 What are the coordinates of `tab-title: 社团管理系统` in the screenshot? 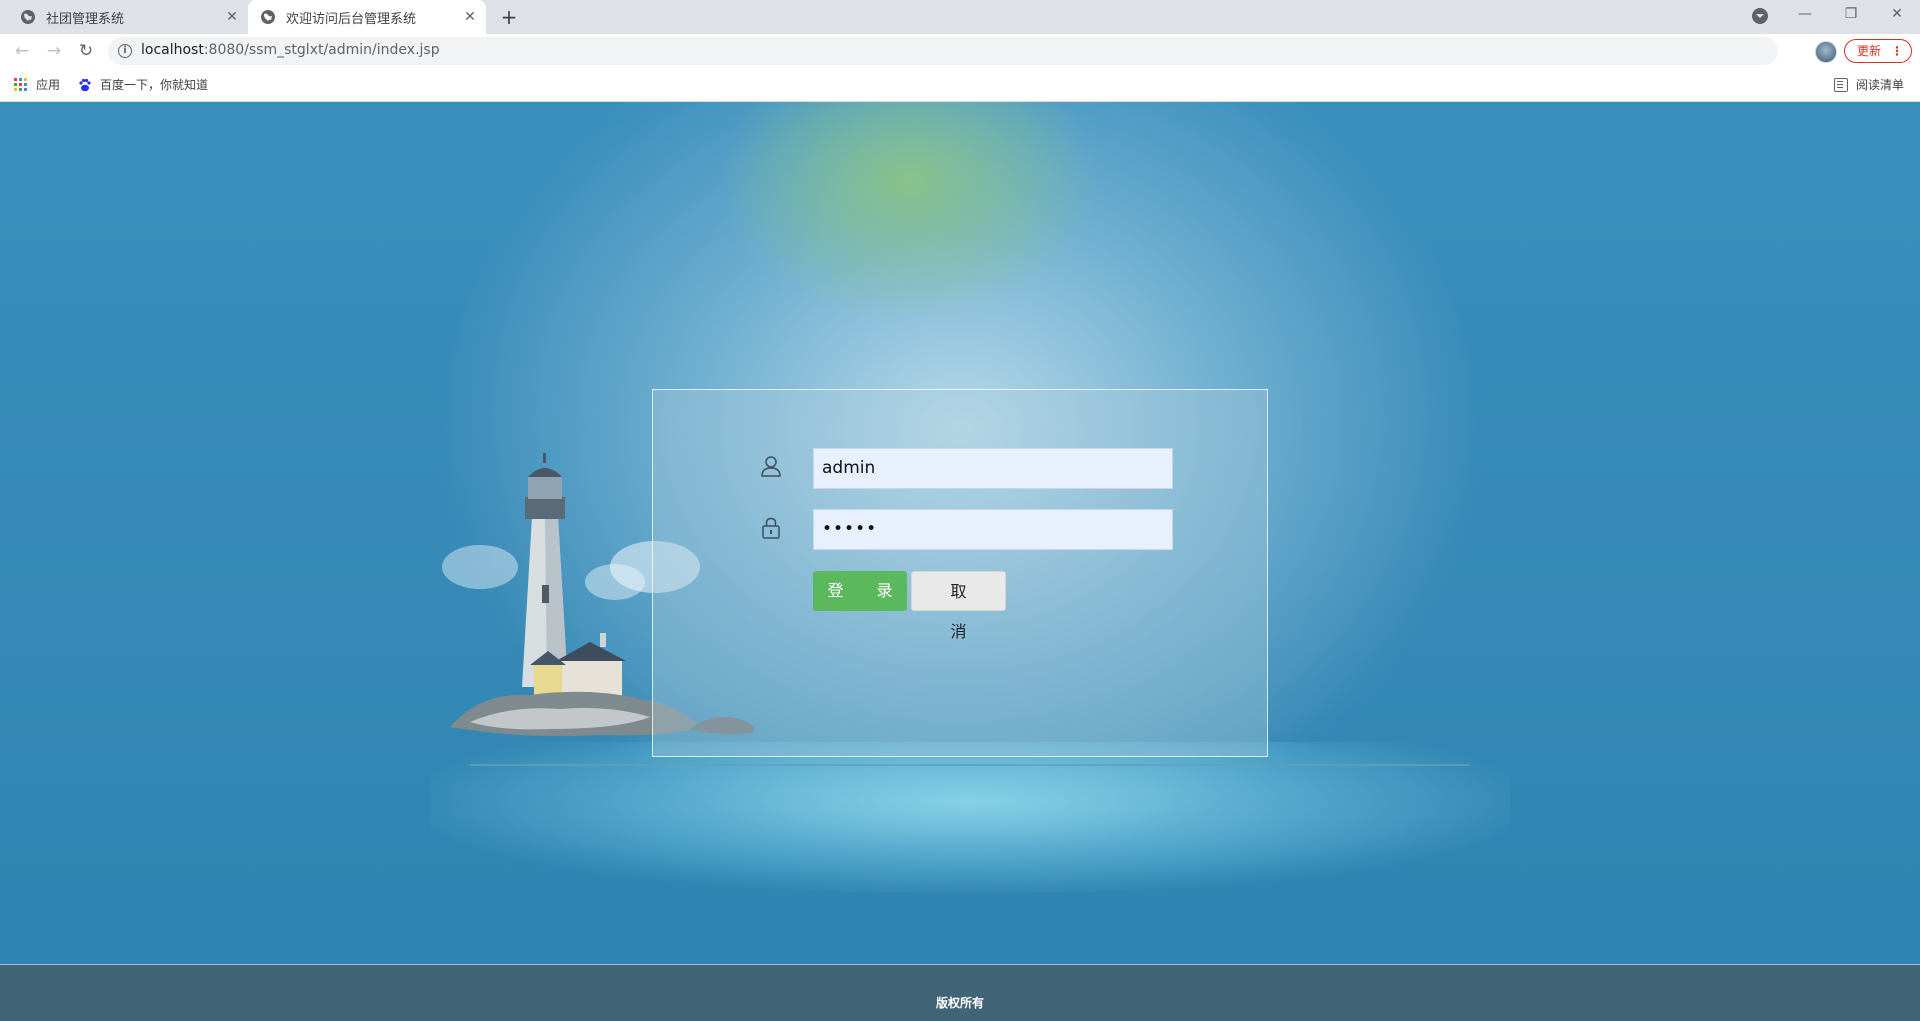 It's located at (85, 19).